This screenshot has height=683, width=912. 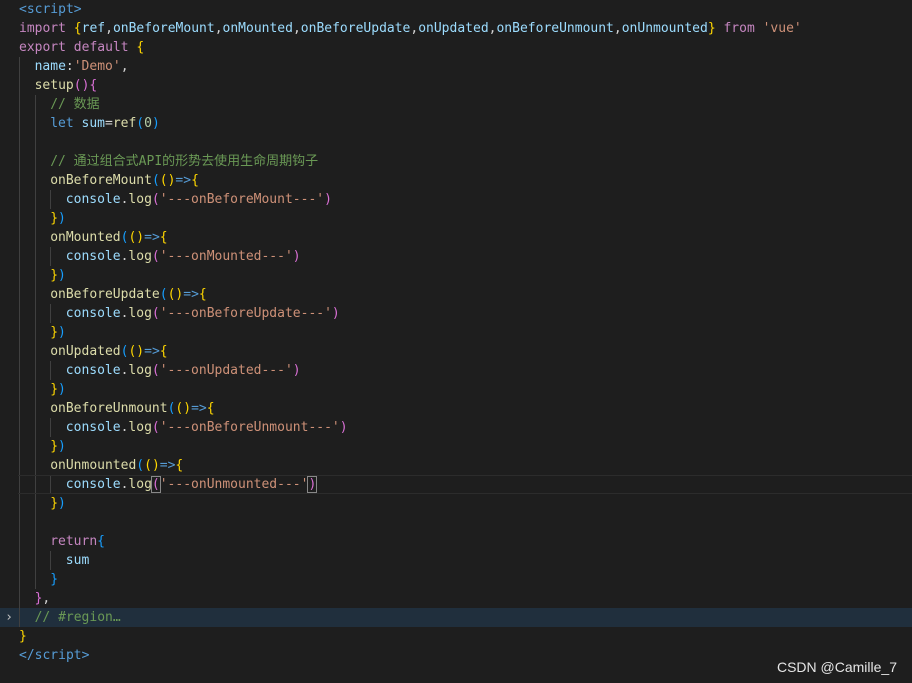 What do you see at coordinates (456, 161) in the screenshot?
I see `code-line: // 通过组合式API的形势去使用生命周期钩子` at bounding box center [456, 161].